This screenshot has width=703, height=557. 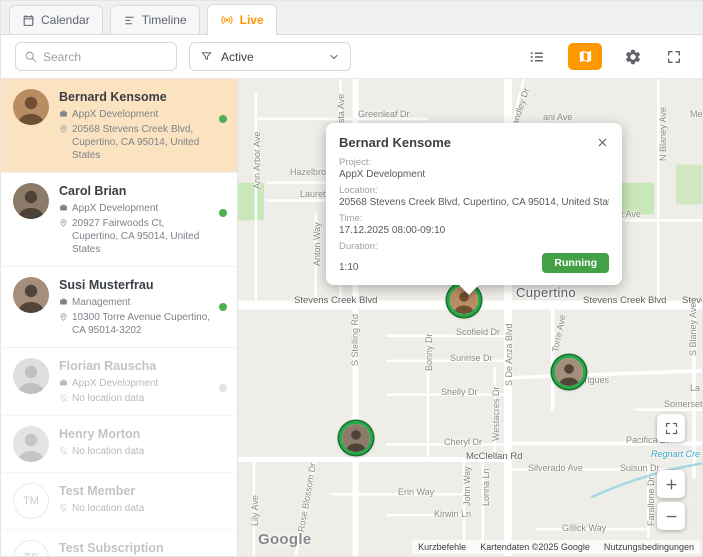 What do you see at coordinates (351, 218) in the screenshot?
I see `popup-time-label: Time:` at bounding box center [351, 218].